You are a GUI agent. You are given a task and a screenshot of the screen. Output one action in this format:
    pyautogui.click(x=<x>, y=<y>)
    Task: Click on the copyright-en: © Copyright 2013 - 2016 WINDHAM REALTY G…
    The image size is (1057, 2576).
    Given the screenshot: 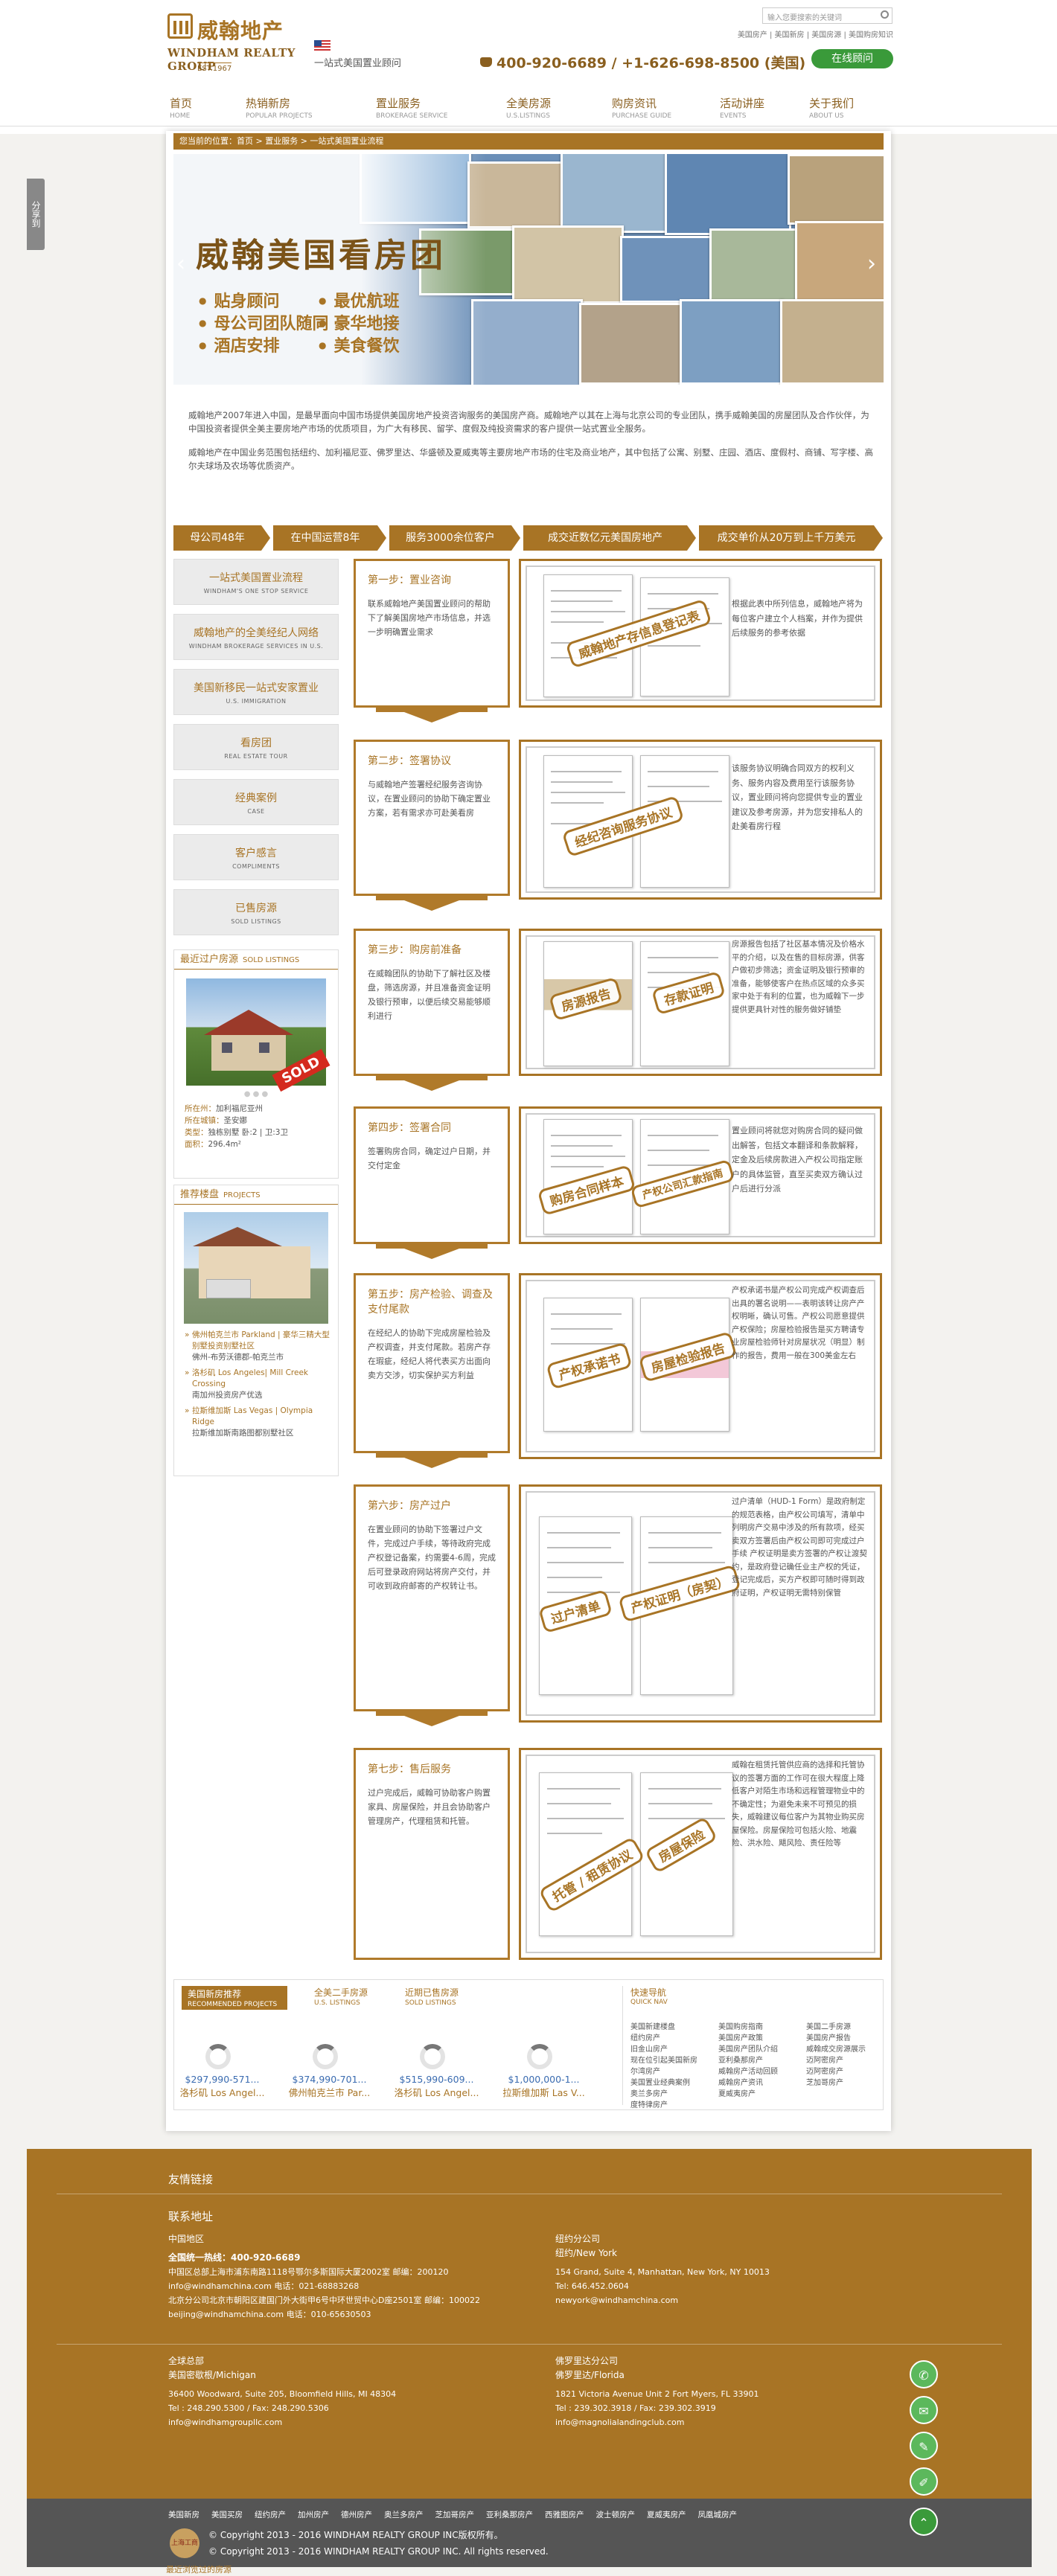 What is the action you would take?
    pyautogui.click(x=378, y=2551)
    